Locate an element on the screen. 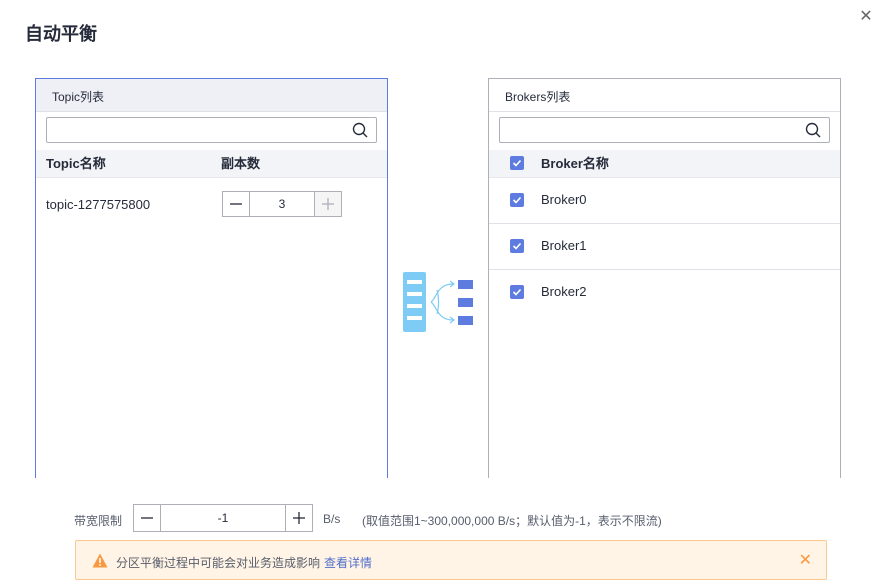 The image size is (878, 587). bandwidth-value: -1 is located at coordinates (223, 518).